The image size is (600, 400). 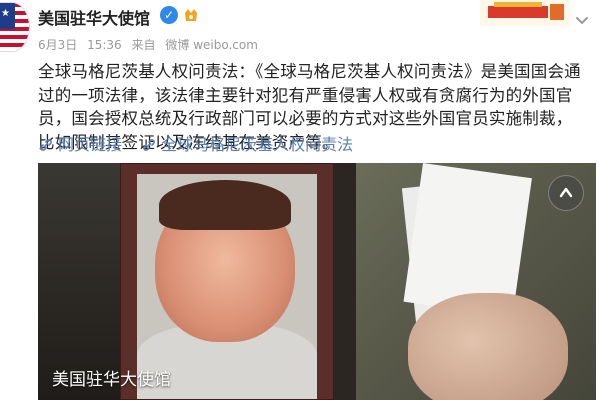 I want to click on law-link-label: 全球马格尼茨基人权问责法, so click(x=257, y=144).